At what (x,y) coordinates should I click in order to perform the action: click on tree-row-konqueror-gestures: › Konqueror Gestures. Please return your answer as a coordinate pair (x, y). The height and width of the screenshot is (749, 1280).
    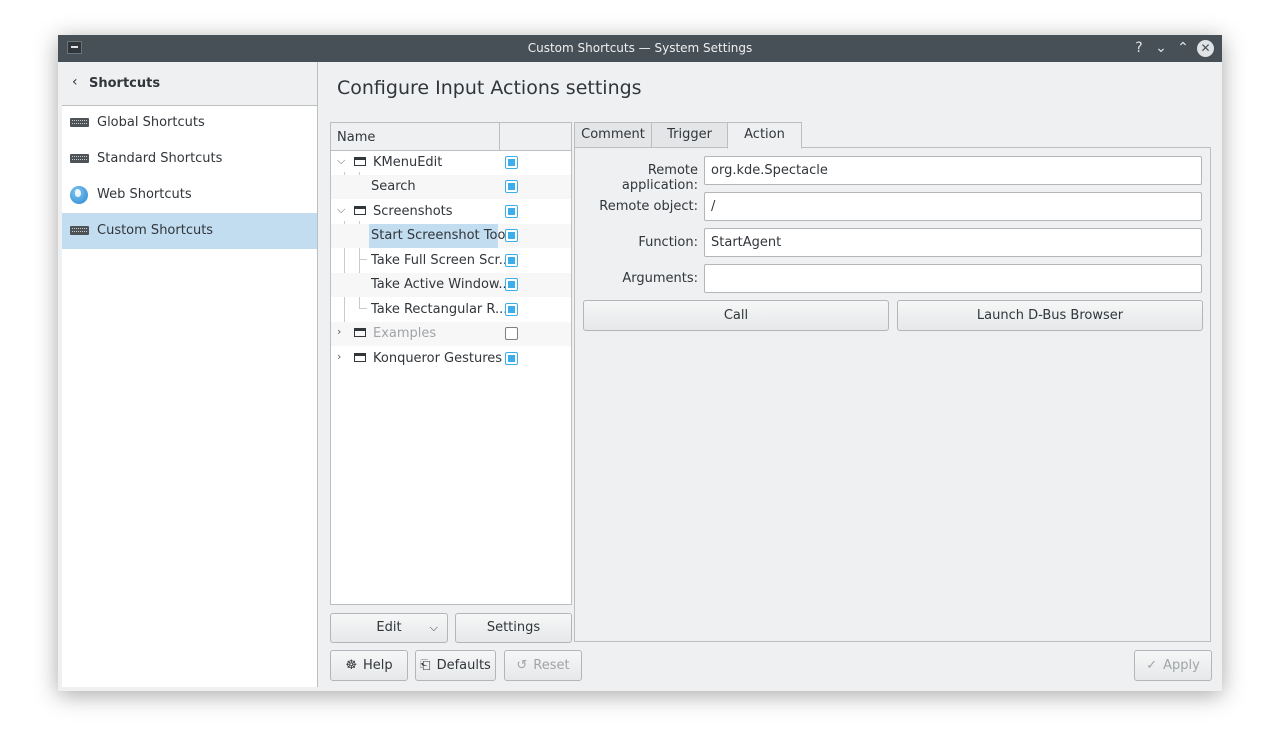
    Looking at the image, I should click on (451, 359).